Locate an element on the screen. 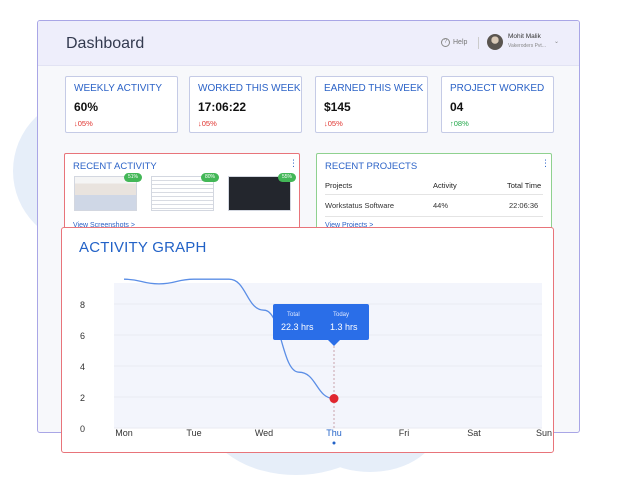  highlight-point-marker is located at coordinates (334, 399).